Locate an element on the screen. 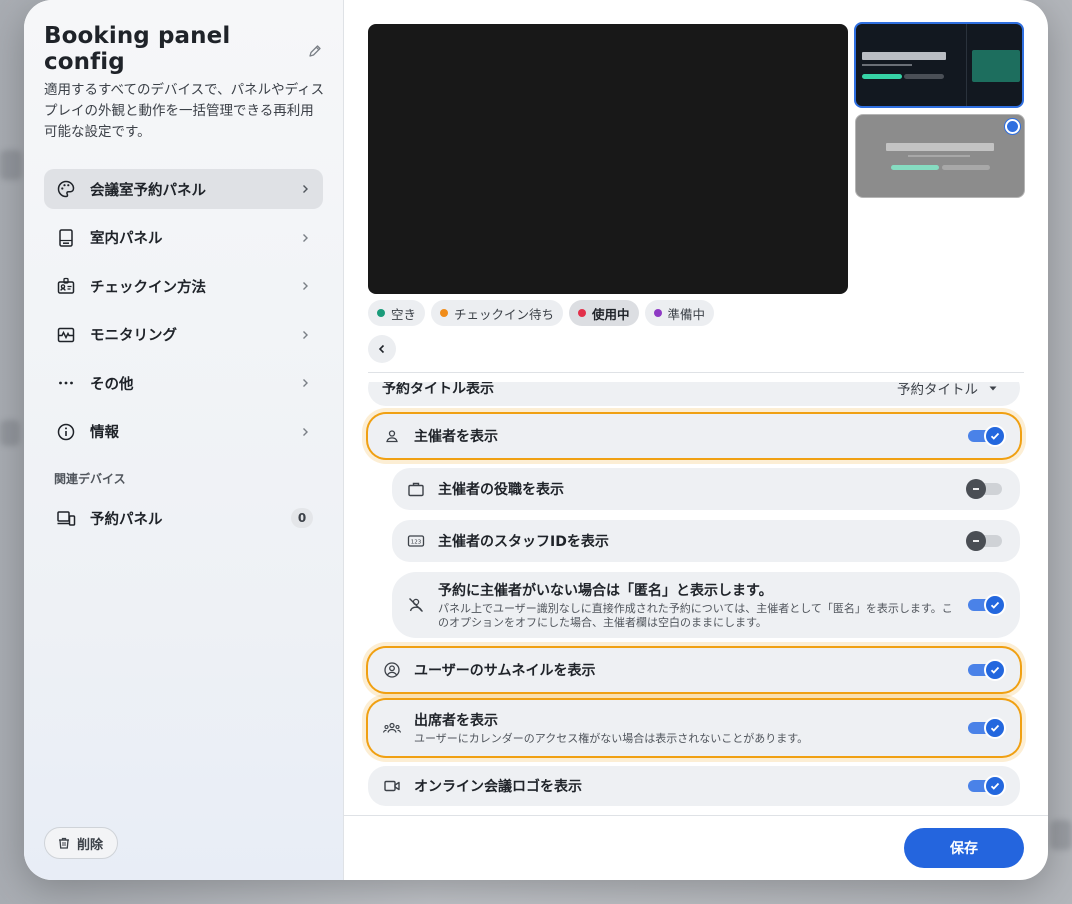 The image size is (1072, 904). sidebar-item-in-room-panel: 室内パネル is located at coordinates (183, 238).